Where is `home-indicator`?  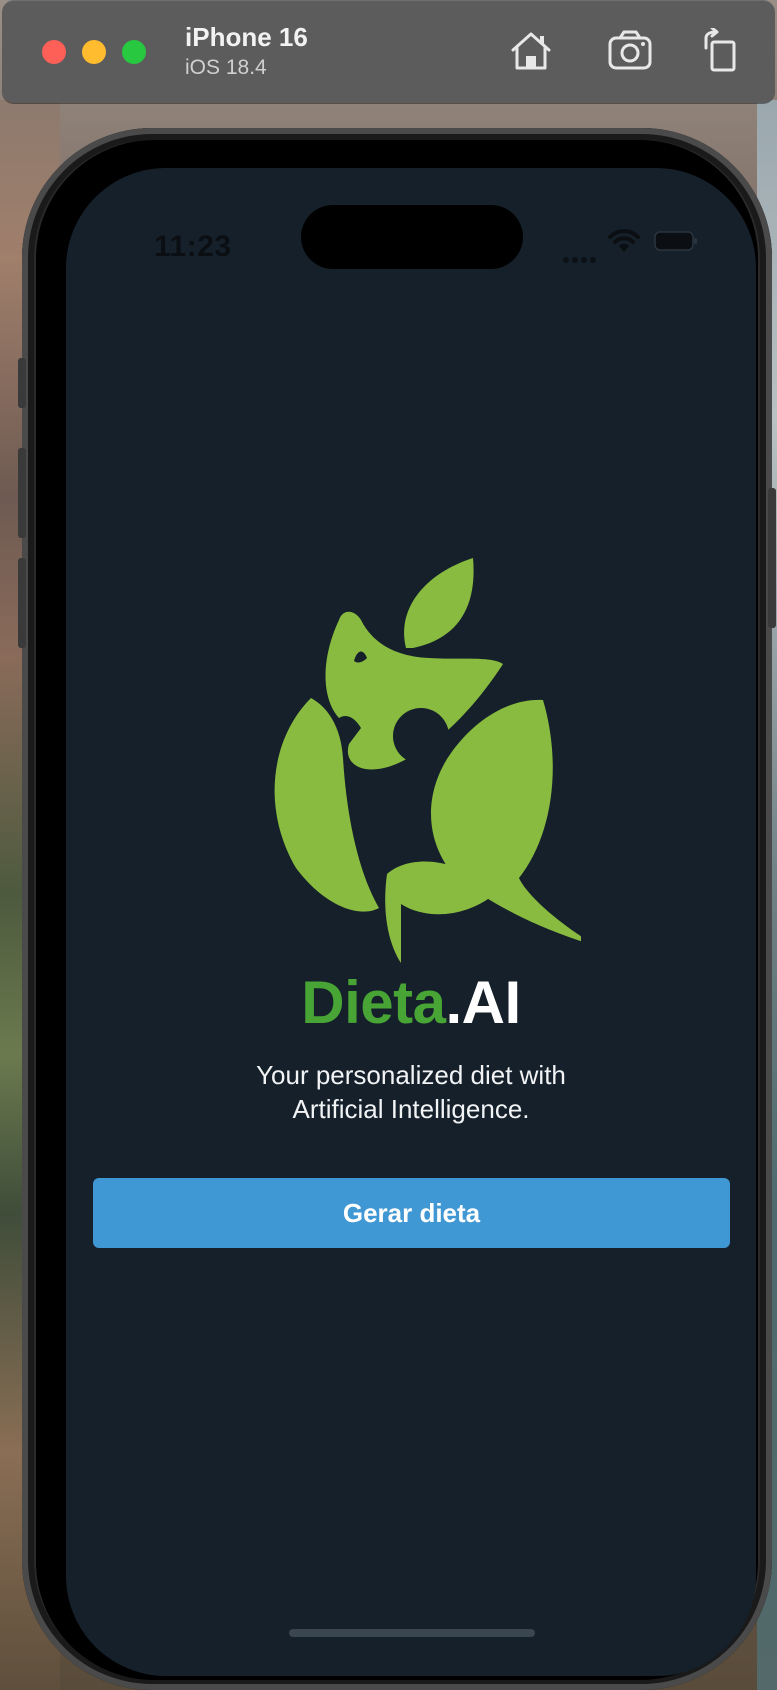
home-indicator is located at coordinates (412, 1633).